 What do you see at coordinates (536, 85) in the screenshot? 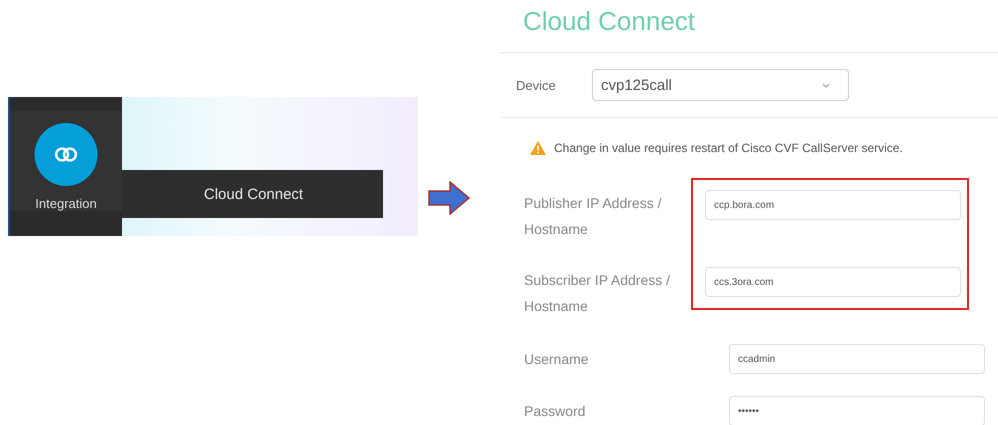
I see `device-label: Device` at bounding box center [536, 85].